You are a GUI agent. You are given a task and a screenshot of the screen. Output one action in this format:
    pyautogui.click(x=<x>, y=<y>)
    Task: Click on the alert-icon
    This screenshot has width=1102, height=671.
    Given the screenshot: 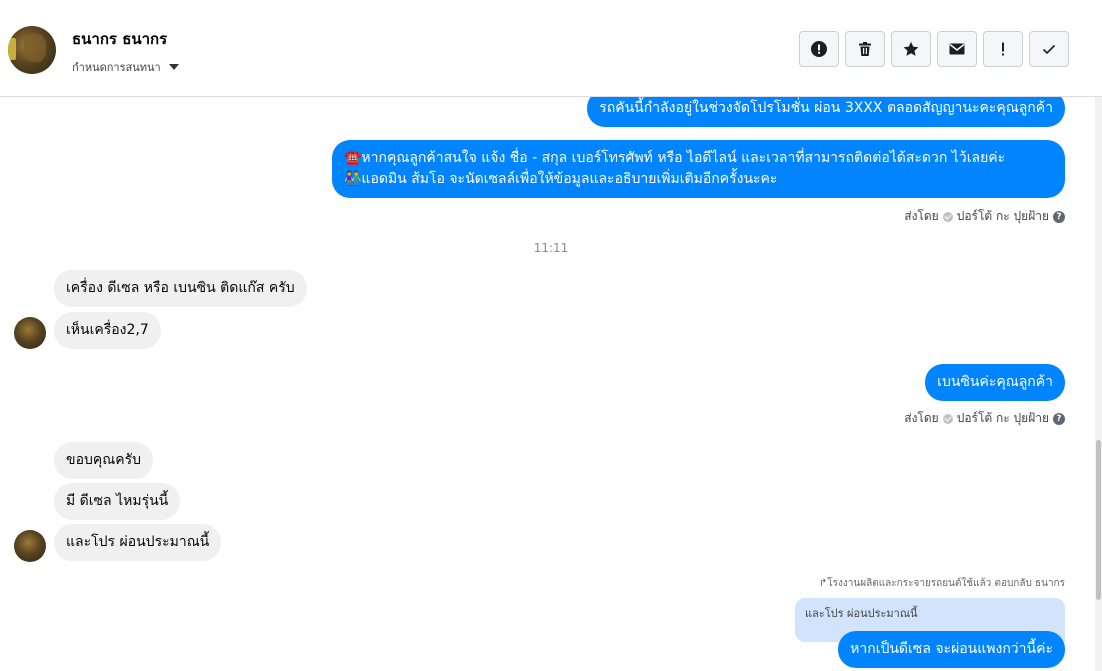 What is the action you would take?
    pyautogui.click(x=819, y=49)
    